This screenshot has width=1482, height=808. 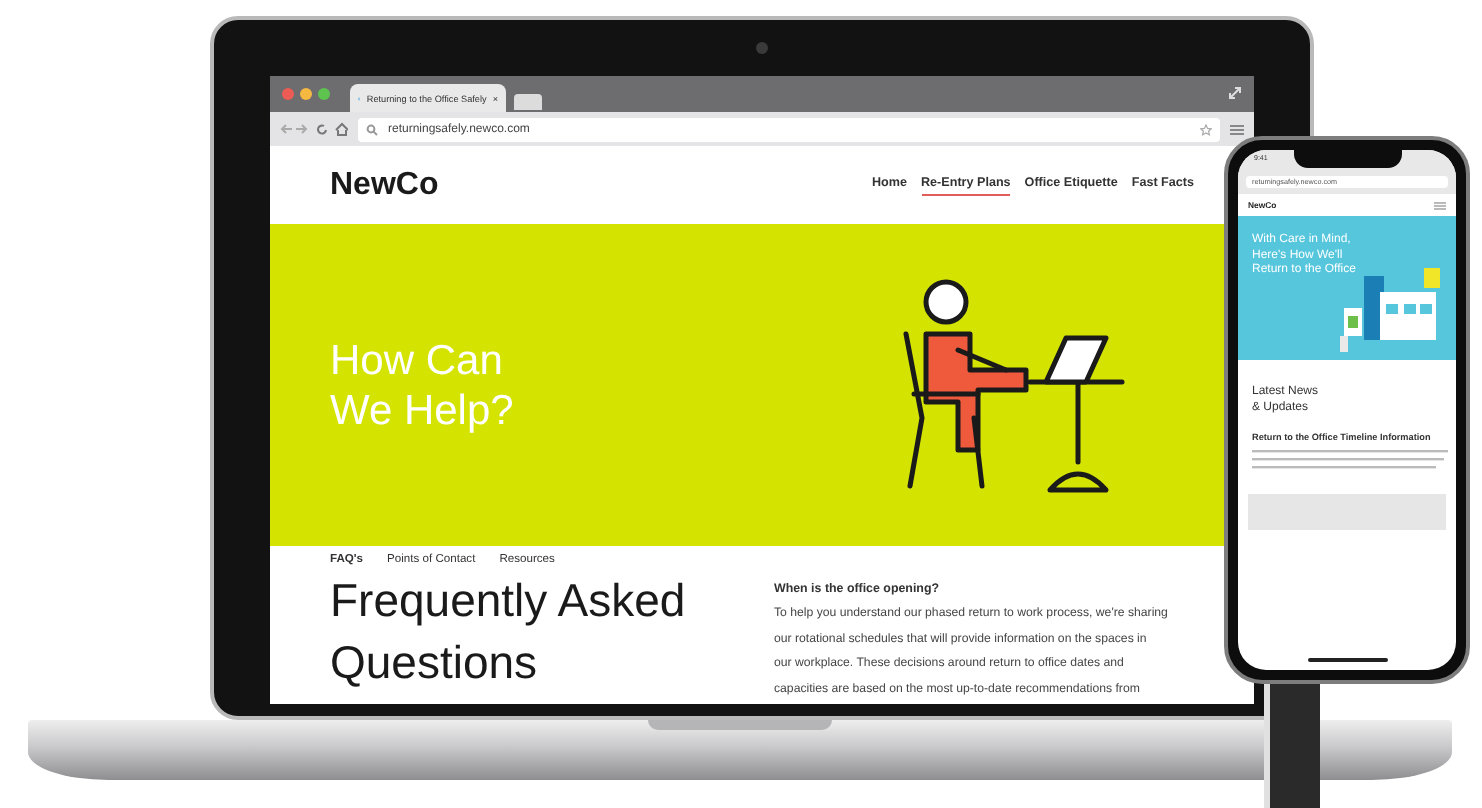 What do you see at coordinates (1206, 129) in the screenshot?
I see `bookmark-star-icon` at bounding box center [1206, 129].